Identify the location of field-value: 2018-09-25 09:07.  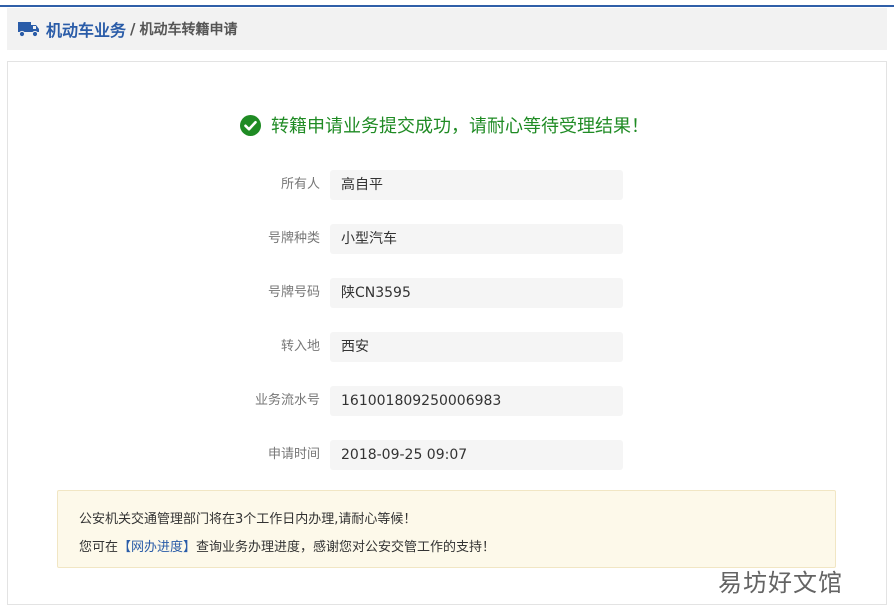
(476, 455).